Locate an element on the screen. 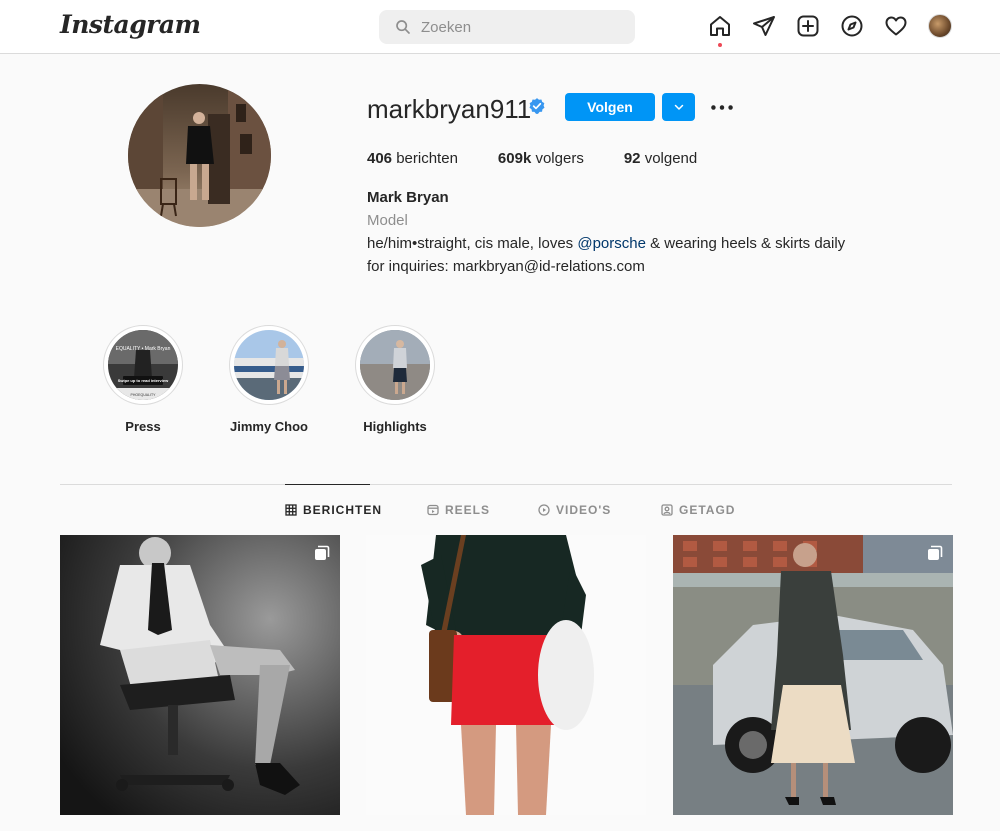  tab-tagged: GETAGD is located at coordinates (698, 510).